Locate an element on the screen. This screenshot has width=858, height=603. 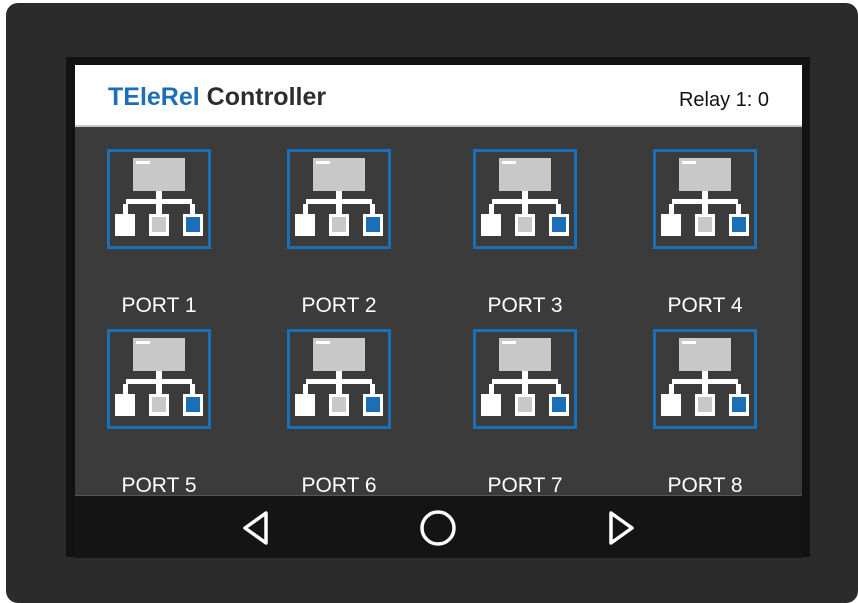
home-button is located at coordinates (438, 528).